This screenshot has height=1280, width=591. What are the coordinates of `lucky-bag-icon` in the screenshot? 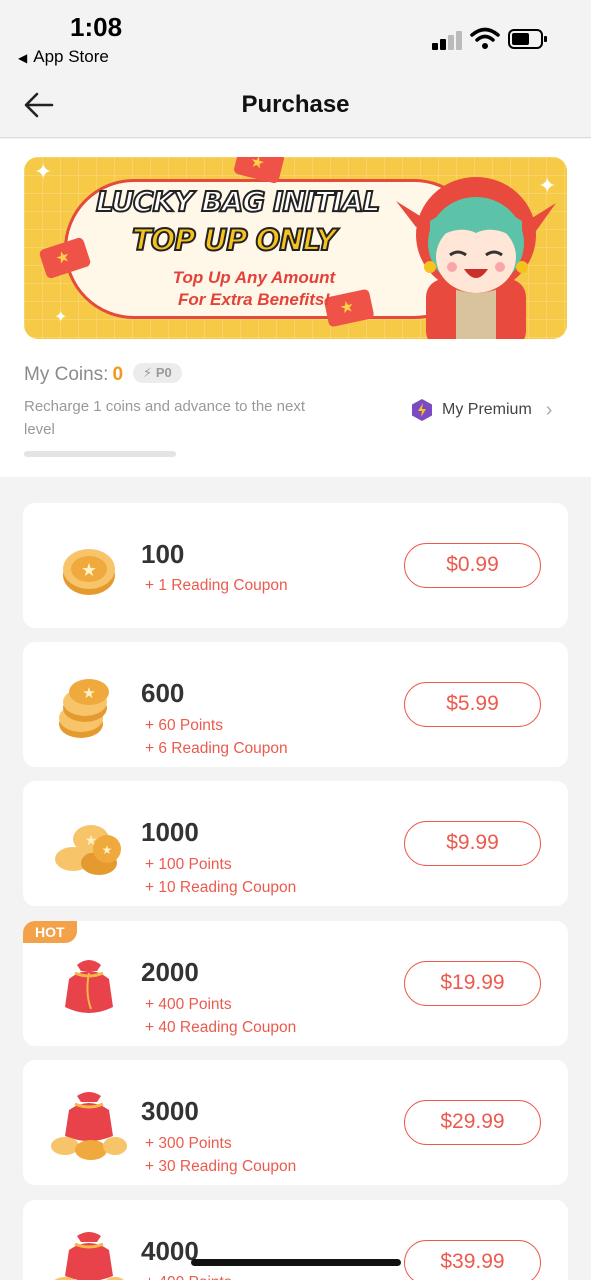 It's located at (89, 986).